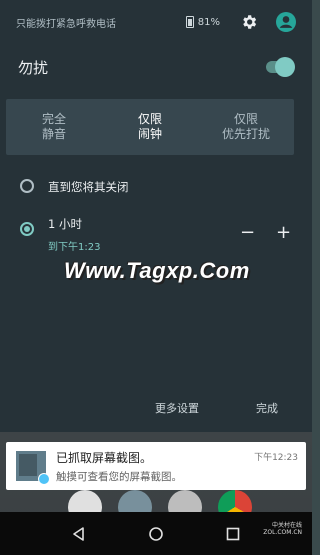 Image resolution: width=320 pixels, height=555 pixels. I want to click on notification-text: 已抓取屏幕截图。 触摸可查看您的屏幕截图。, so click(155, 466).